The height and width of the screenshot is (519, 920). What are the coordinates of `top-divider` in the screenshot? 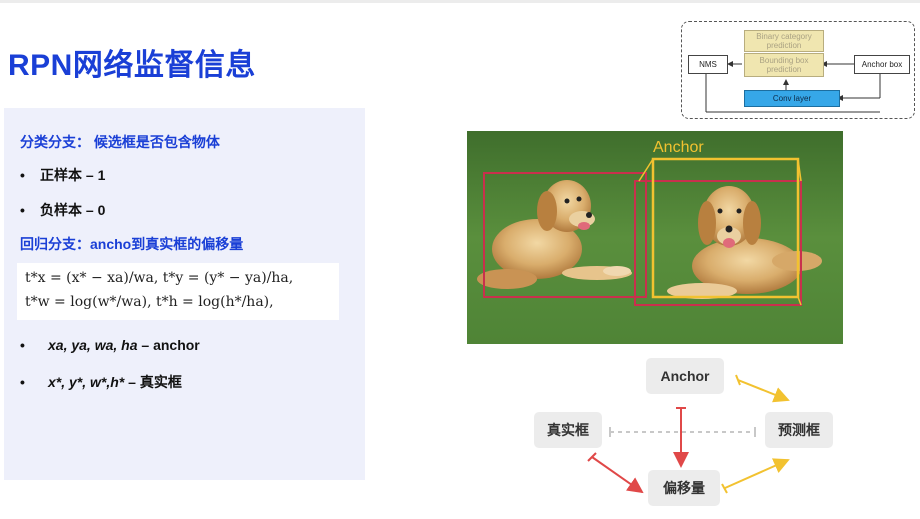 It's located at (460, 1).